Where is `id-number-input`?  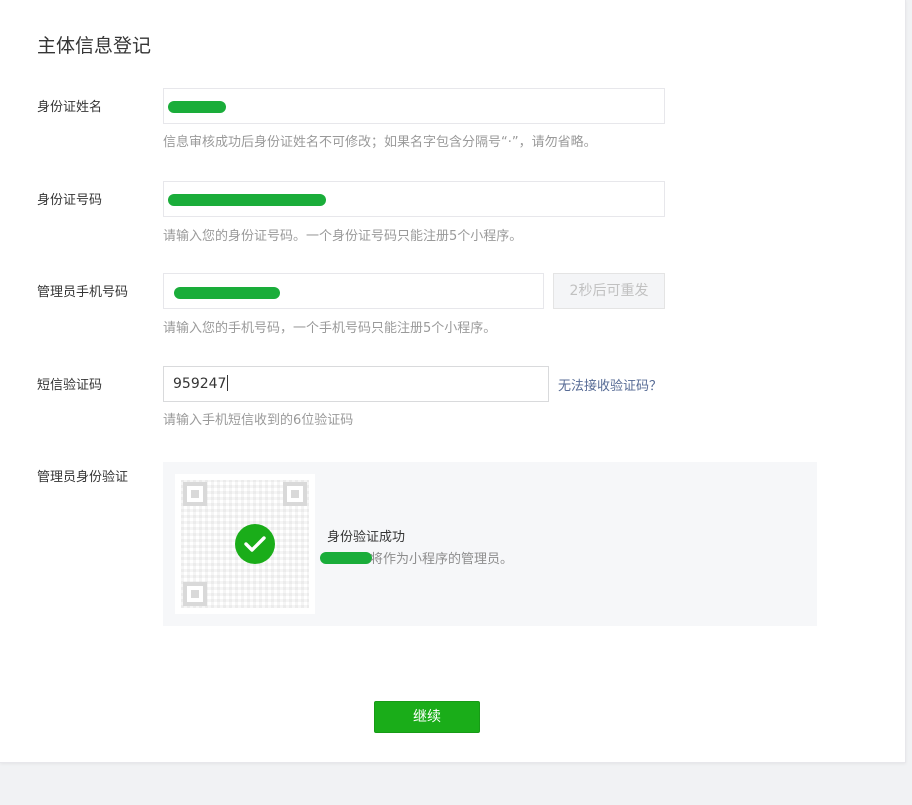
id-number-input is located at coordinates (414, 199).